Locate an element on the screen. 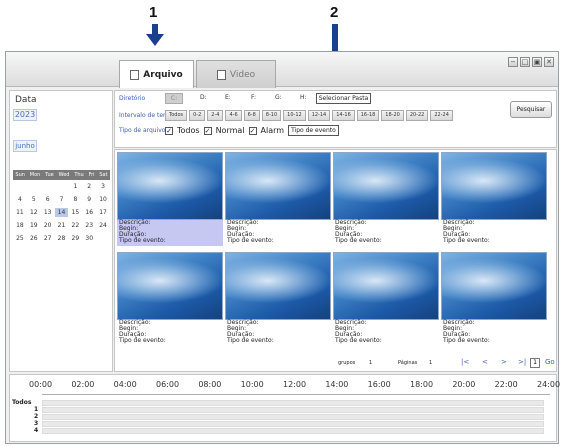 Image resolution: width=563 pixels, height=446 pixels. drive-c: C: is located at coordinates (174, 98).